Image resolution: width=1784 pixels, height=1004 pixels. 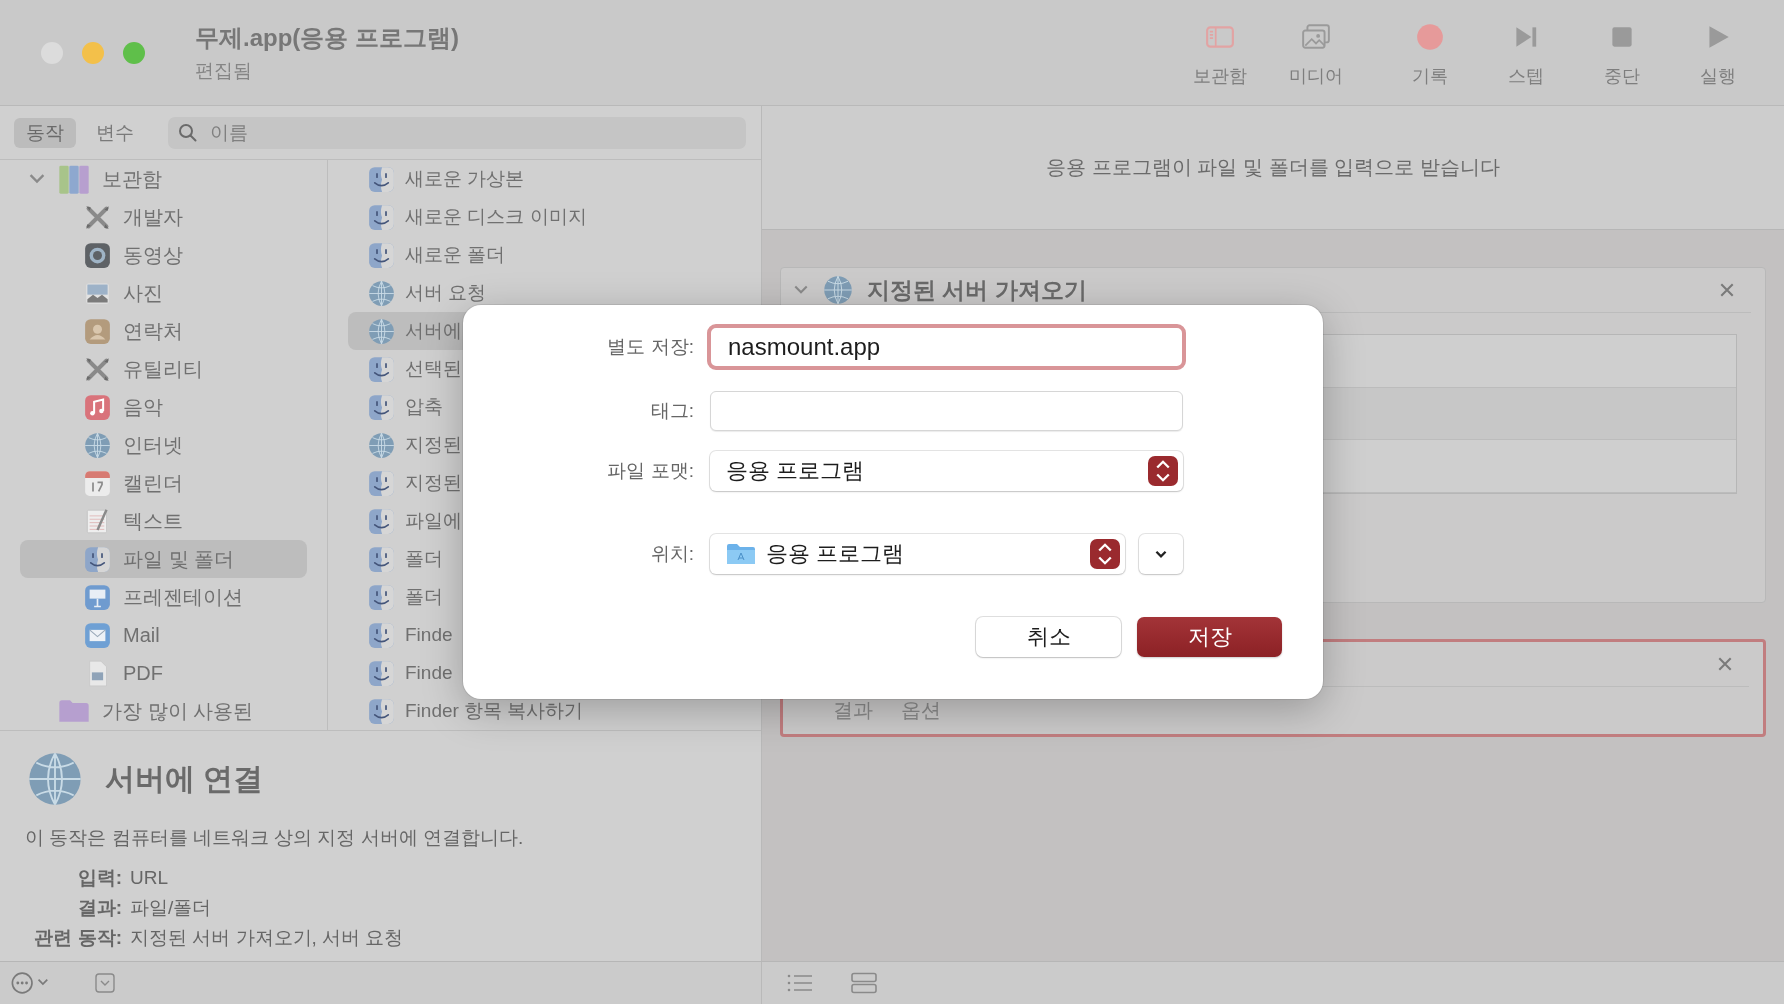 I want to click on description-text: 이 동작은 컴퓨터를 네트워크 상의 지정 서버에 연결합니다., so click(x=275, y=838).